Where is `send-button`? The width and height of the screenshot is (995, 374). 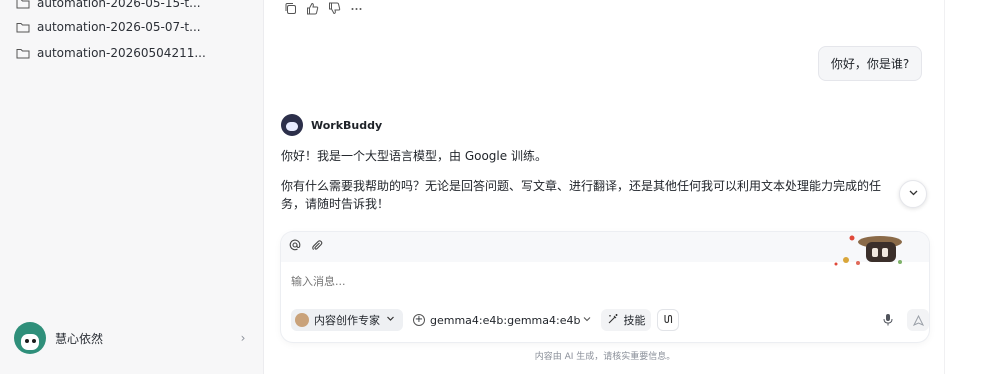 send-button is located at coordinates (918, 320).